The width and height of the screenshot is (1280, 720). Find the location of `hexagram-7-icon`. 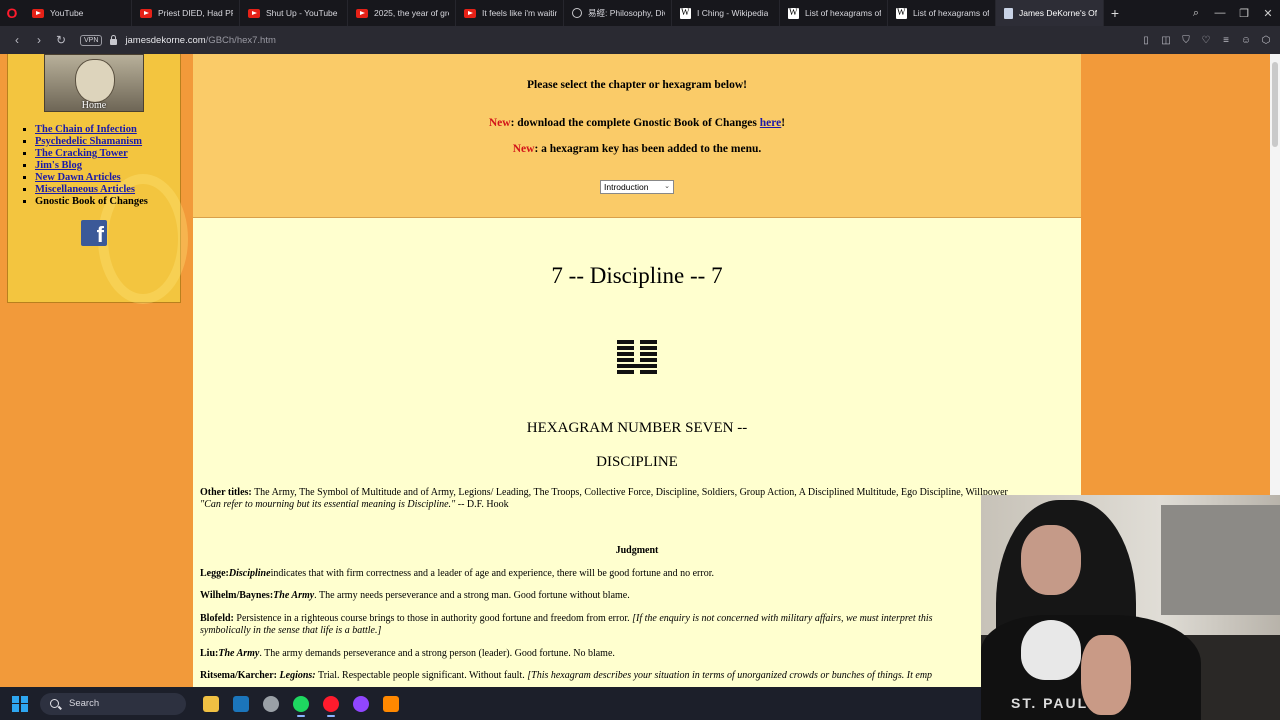

hexagram-7-icon is located at coordinates (637, 358).